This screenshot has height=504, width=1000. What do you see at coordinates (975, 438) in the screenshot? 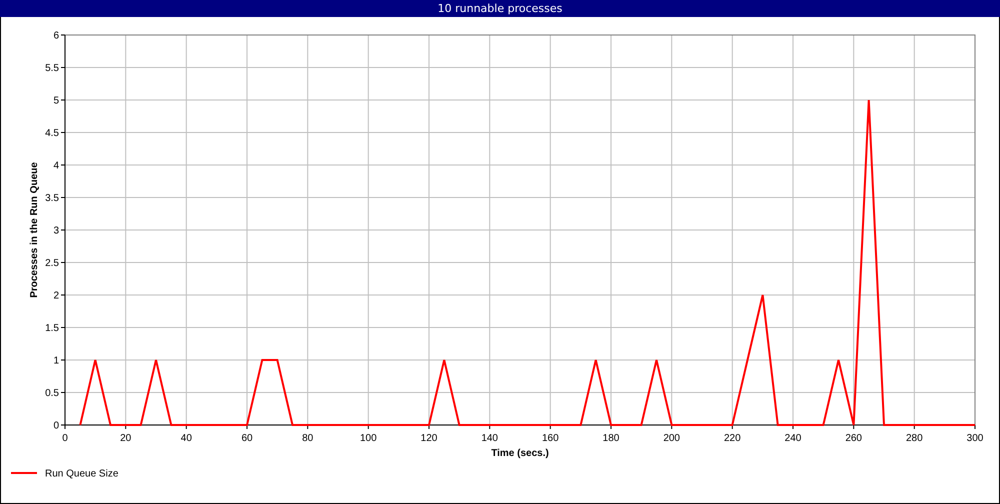
I see `x-tick-label: 300` at bounding box center [975, 438].